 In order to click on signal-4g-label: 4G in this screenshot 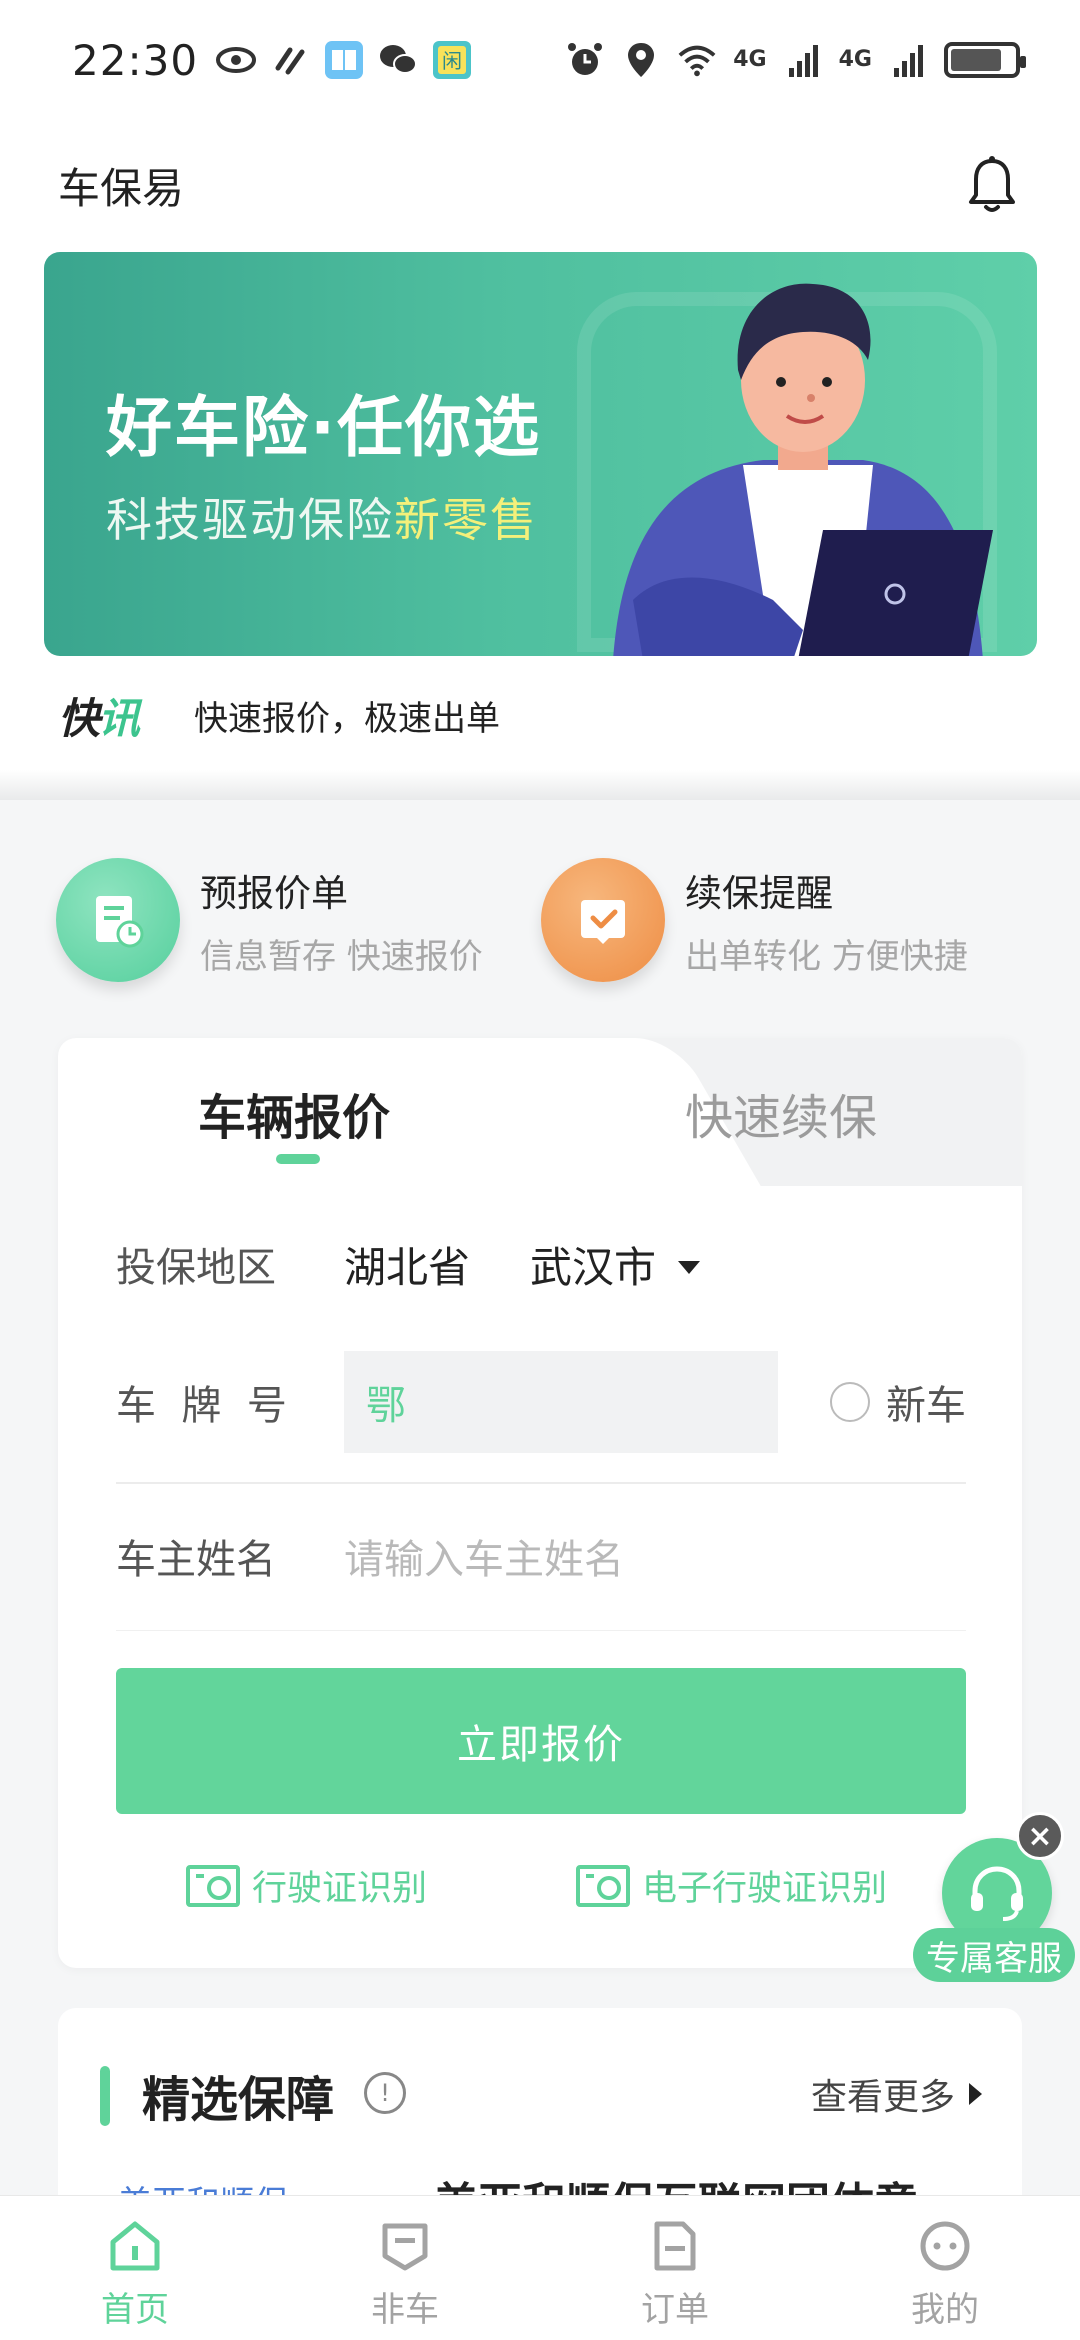, I will do `click(750, 59)`.